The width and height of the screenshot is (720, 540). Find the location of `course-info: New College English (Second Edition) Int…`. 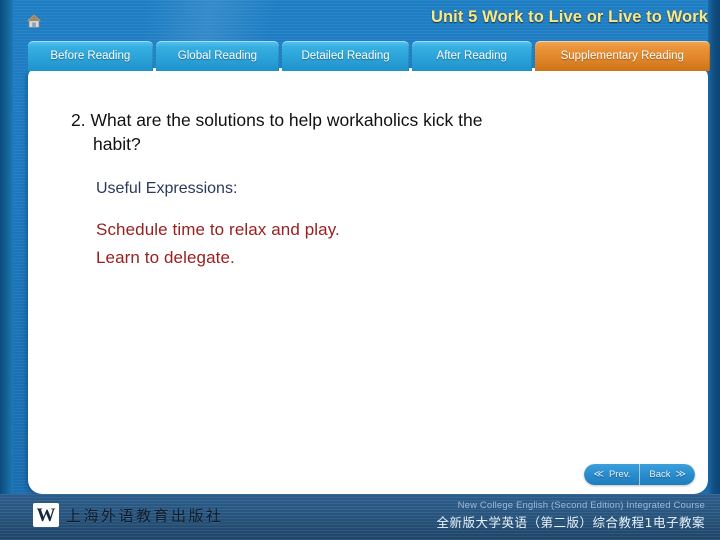

course-info: New College English (Second Edition) Int… is located at coordinates (571, 515).